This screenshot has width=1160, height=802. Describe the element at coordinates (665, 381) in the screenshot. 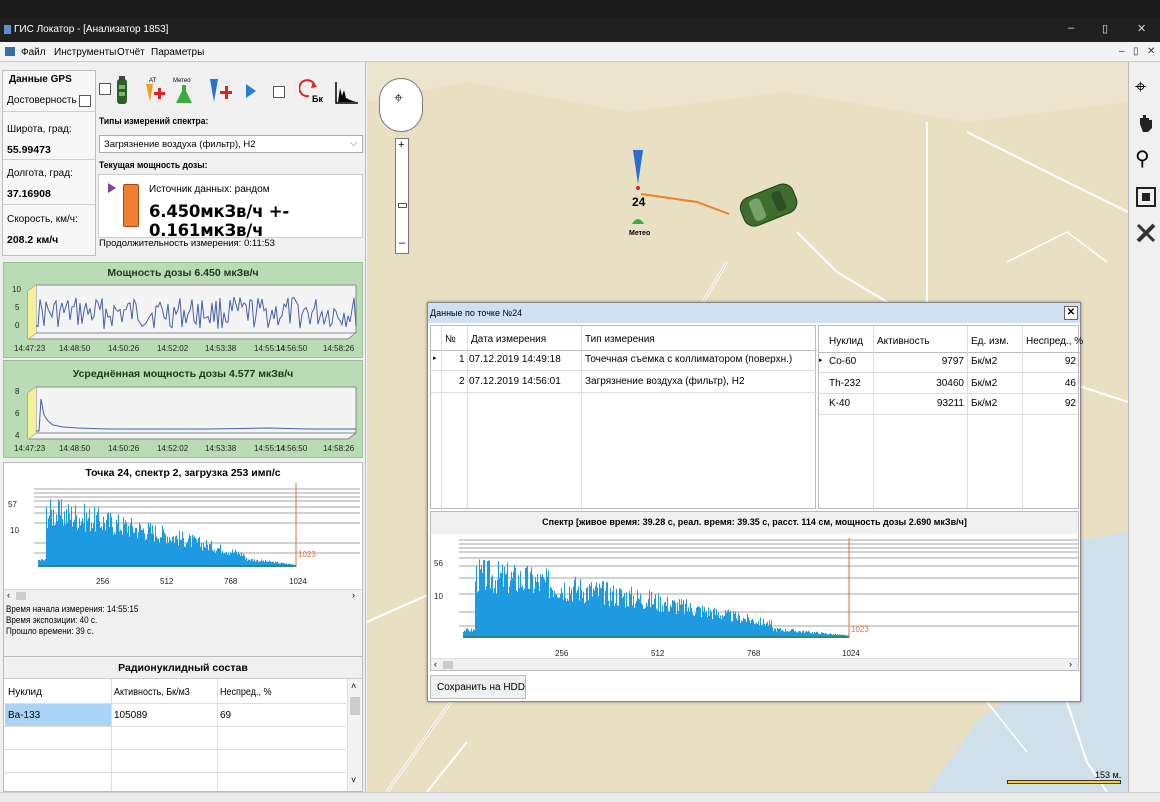

I see `table-cell: Загрязнение воздуха (фильтр), Н2` at that location.